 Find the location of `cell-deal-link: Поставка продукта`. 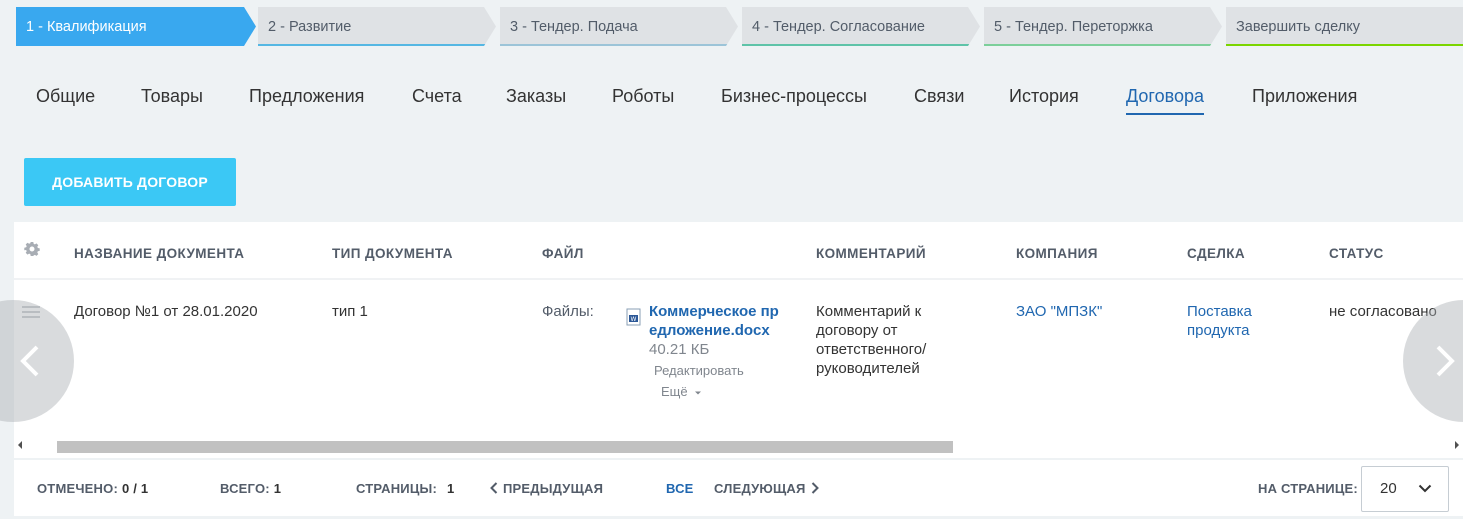

cell-deal-link: Поставка продукта is located at coordinates (1237, 321).